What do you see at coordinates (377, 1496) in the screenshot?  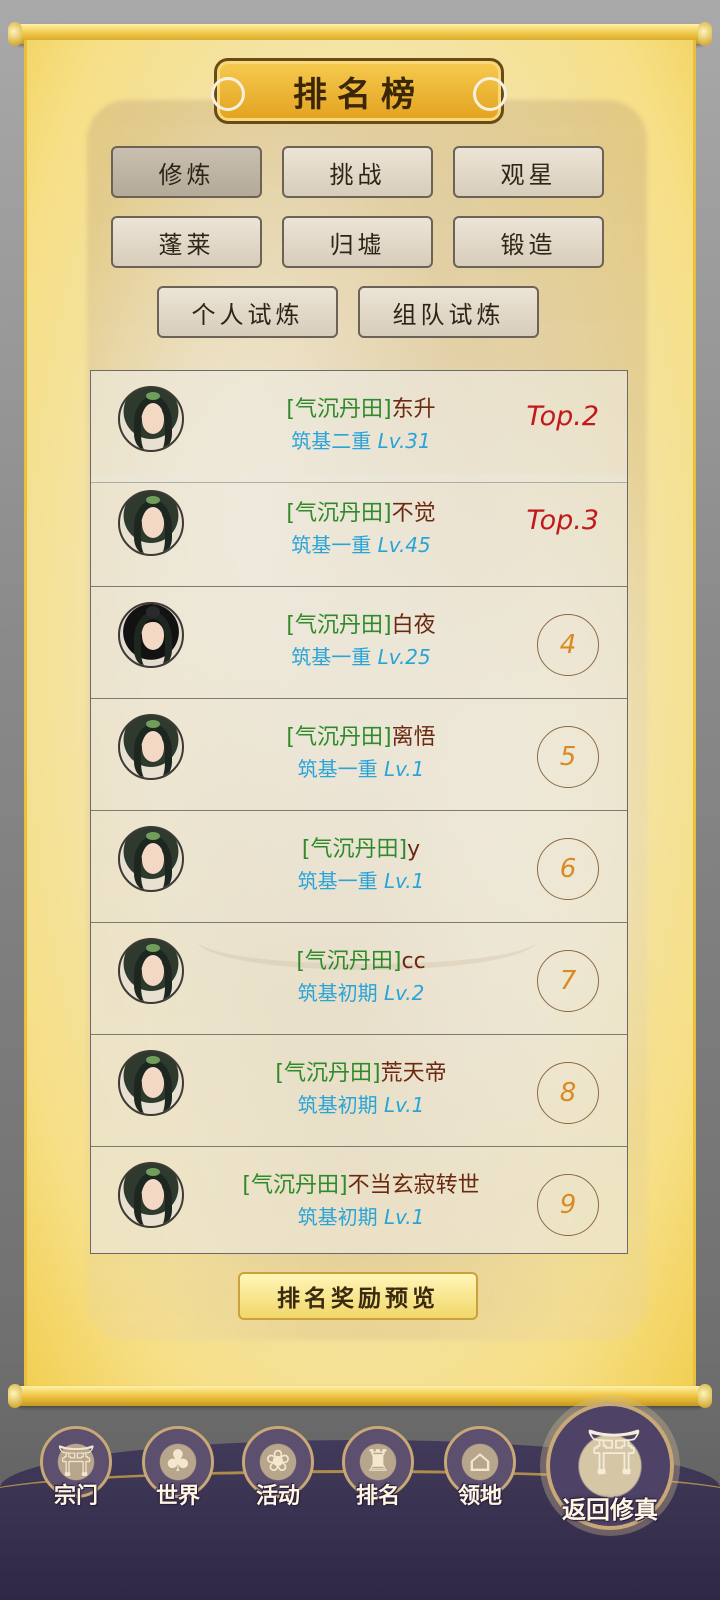 I see `nav-label: 排名` at bounding box center [377, 1496].